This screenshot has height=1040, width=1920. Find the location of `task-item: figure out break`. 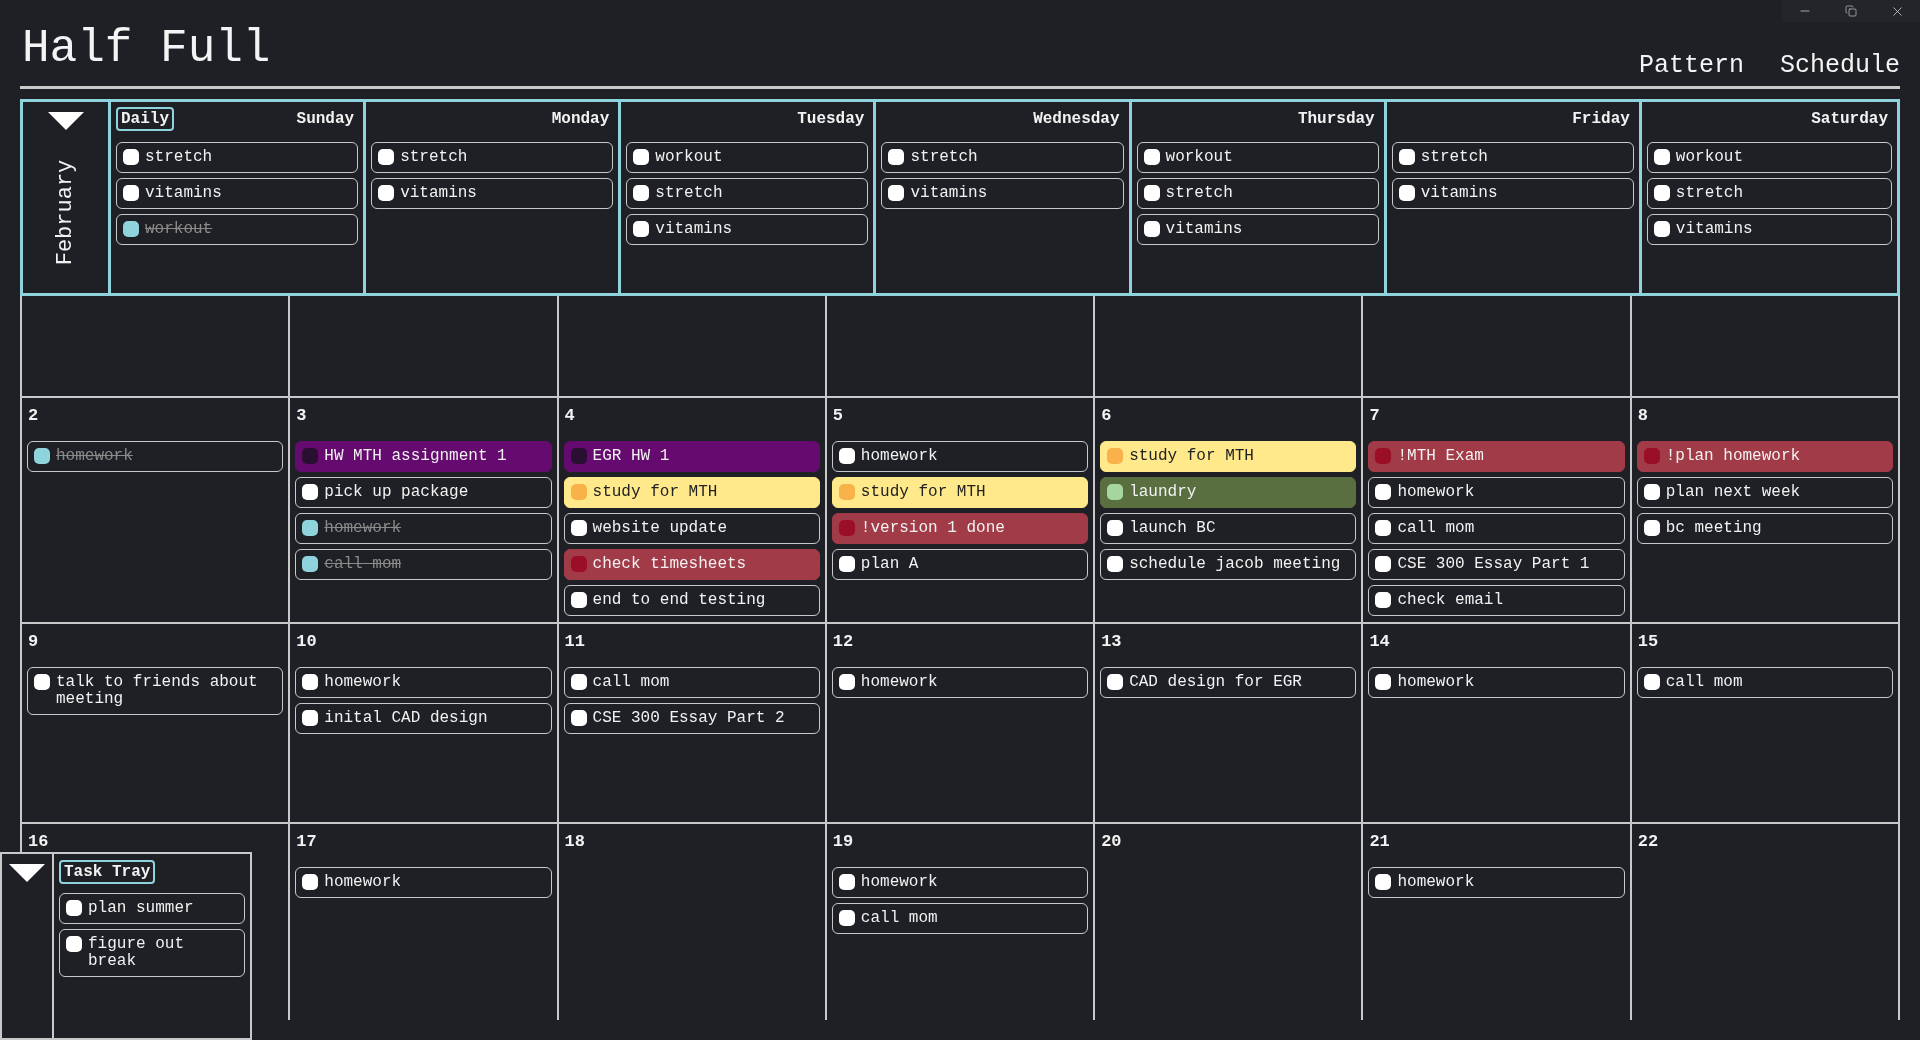

task-item: figure out break is located at coordinates (152, 953).